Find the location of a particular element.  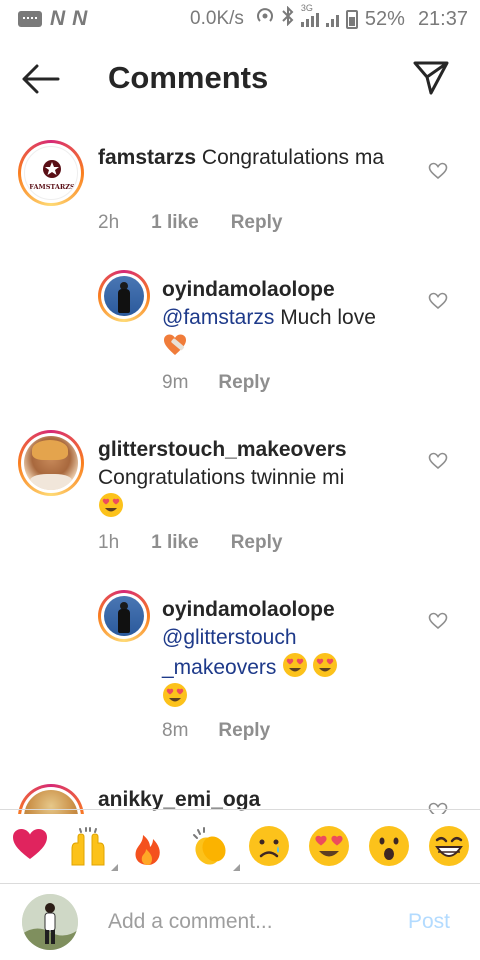

comment-text: Congratulations twinnie mi is located at coordinates (221, 477).